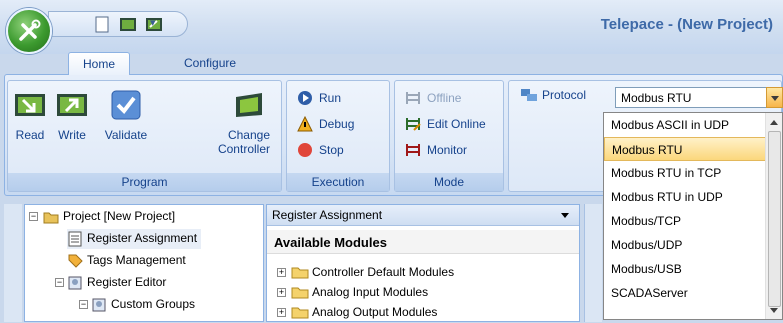 The height and width of the screenshot is (323, 783). What do you see at coordinates (153, 22) in the screenshot?
I see `customize-toolbar-icon: ▾` at bounding box center [153, 22].